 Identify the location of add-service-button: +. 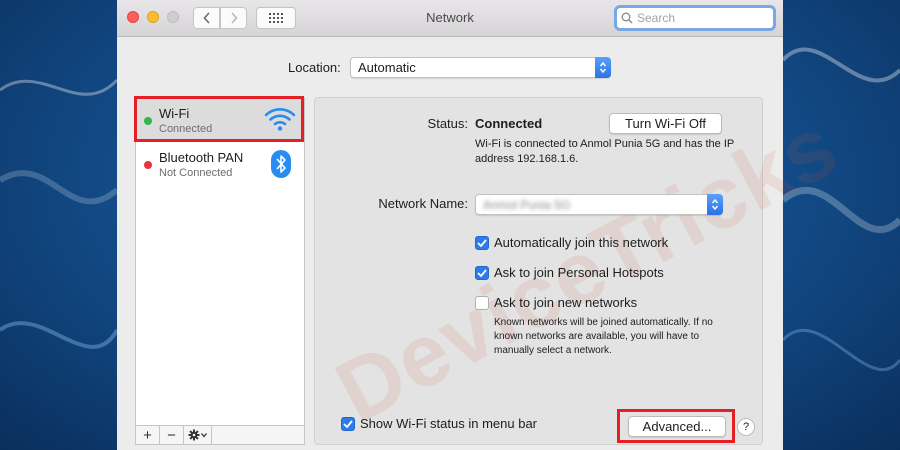
(148, 435).